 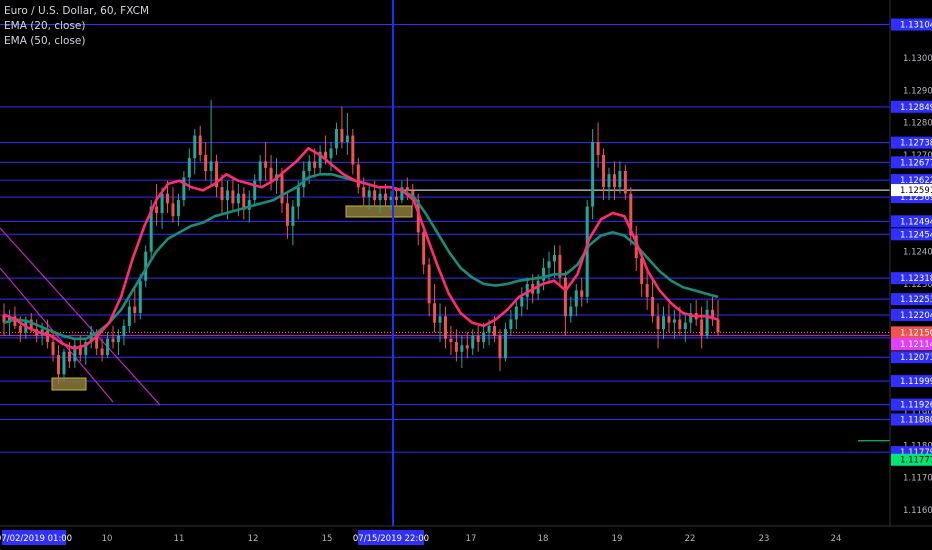 I want to click on legend-symbol: Euro / U.S. Dollar, 60, FXCM, so click(x=76, y=11).